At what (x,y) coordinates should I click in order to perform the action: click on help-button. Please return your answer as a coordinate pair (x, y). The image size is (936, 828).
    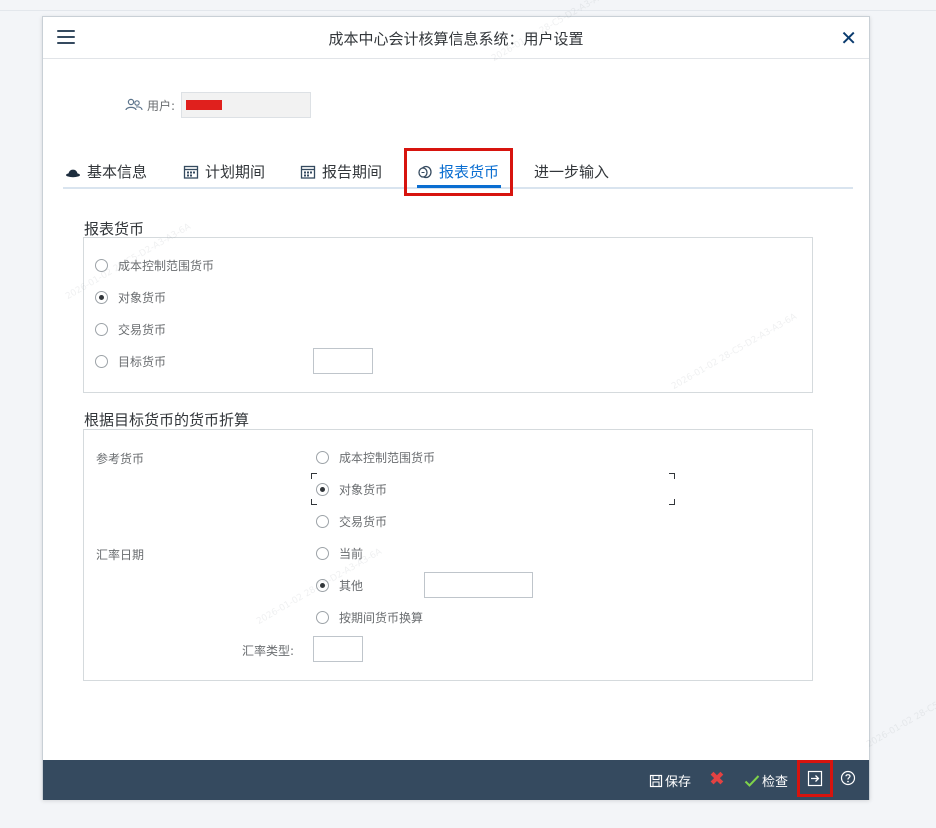
    Looking at the image, I should click on (849, 778).